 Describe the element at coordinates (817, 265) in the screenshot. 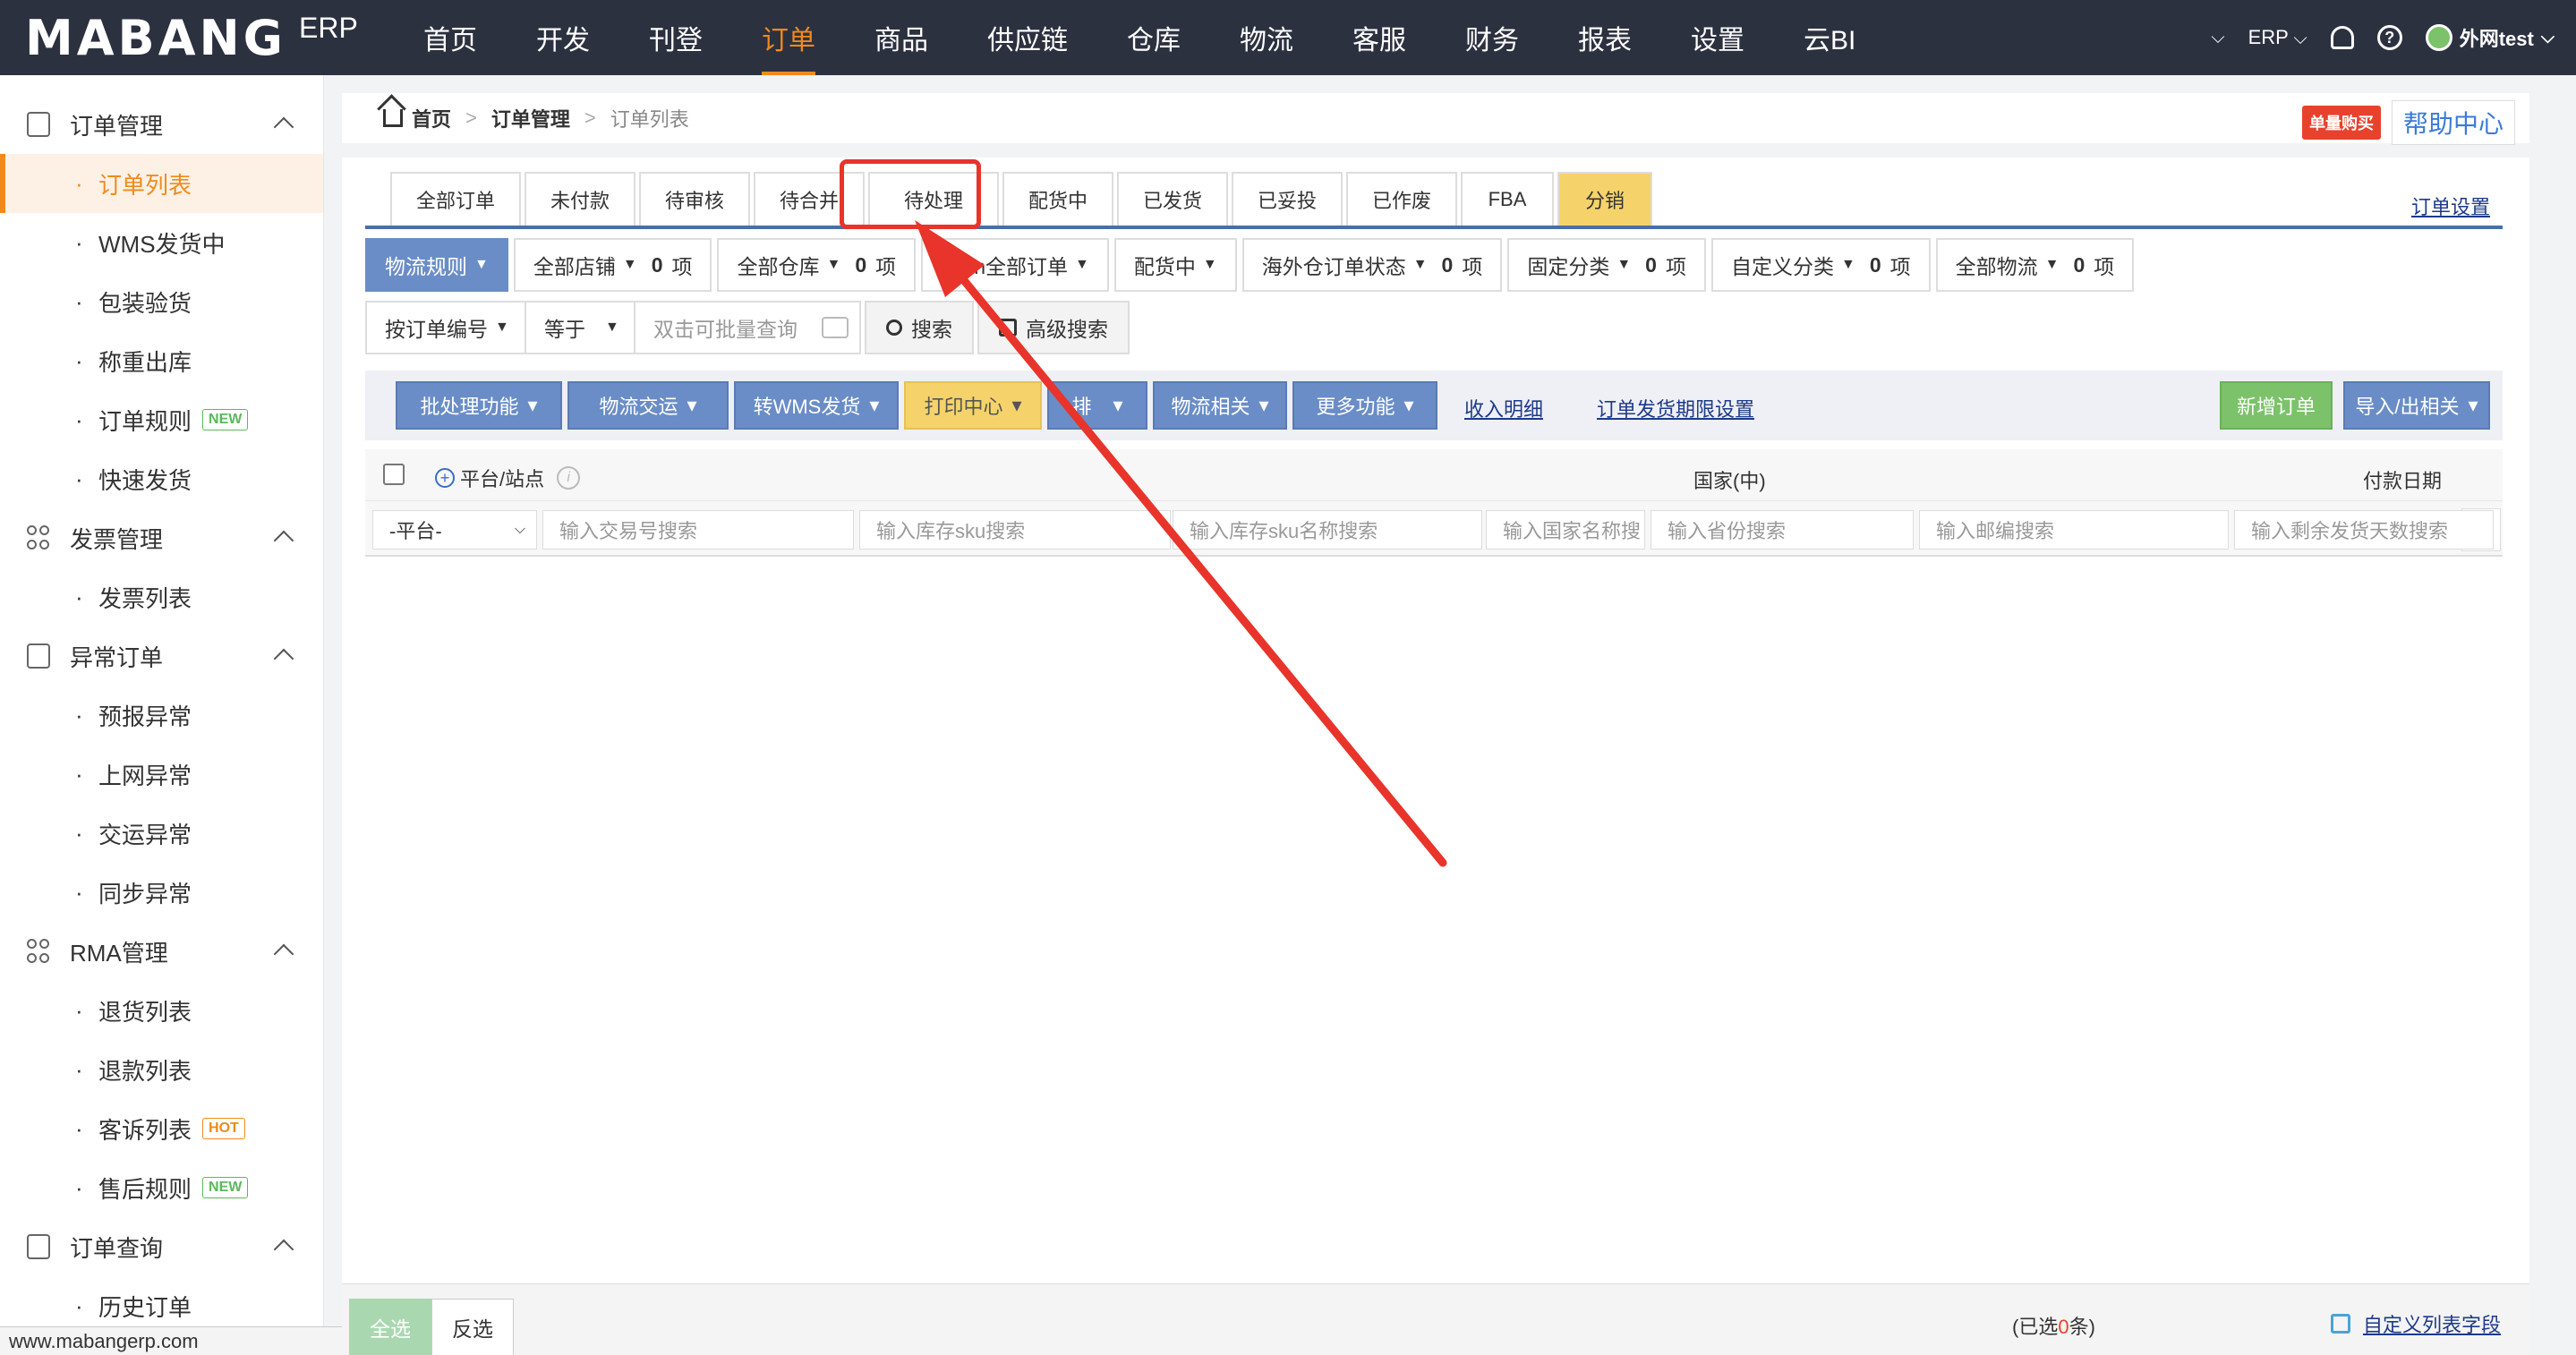

I see `filter-dropdown: 全部仓库 ▼ 0 项` at that location.